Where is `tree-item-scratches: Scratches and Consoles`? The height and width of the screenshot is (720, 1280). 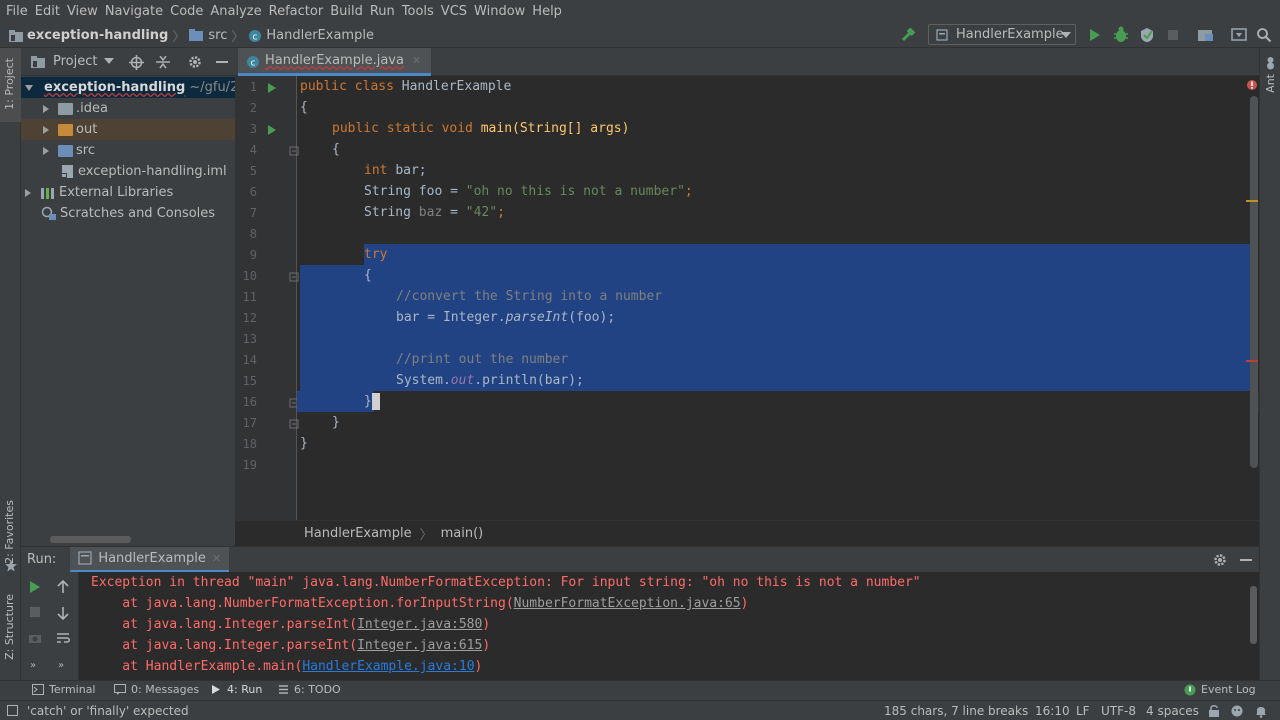 tree-item-scratches: Scratches and Consoles is located at coordinates (128, 213).